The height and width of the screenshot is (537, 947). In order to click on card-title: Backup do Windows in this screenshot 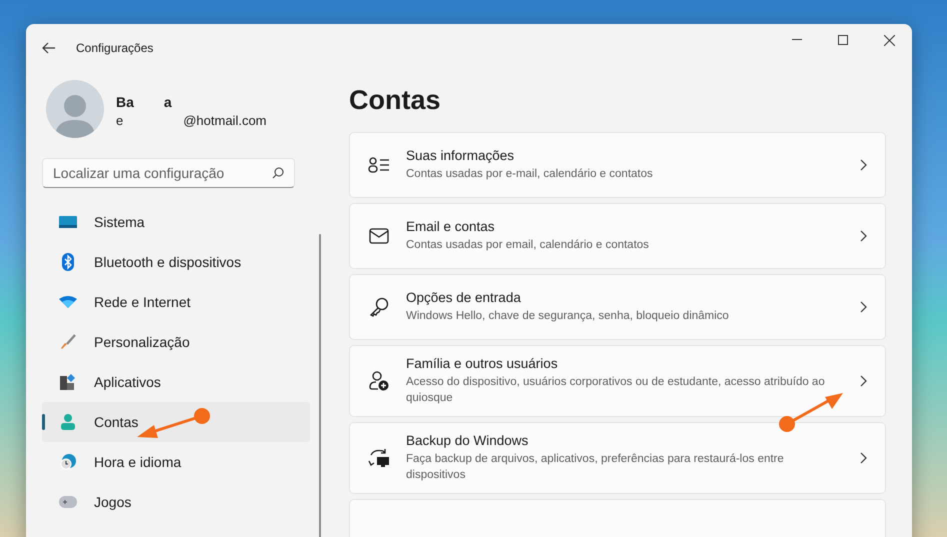, I will do `click(468, 440)`.